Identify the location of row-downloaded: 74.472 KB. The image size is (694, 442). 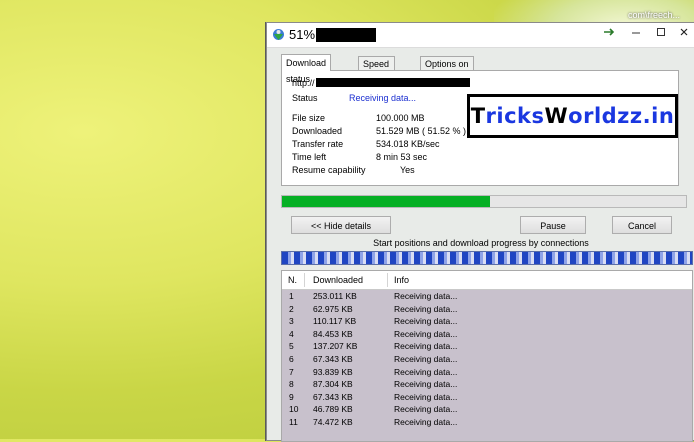
(333, 421).